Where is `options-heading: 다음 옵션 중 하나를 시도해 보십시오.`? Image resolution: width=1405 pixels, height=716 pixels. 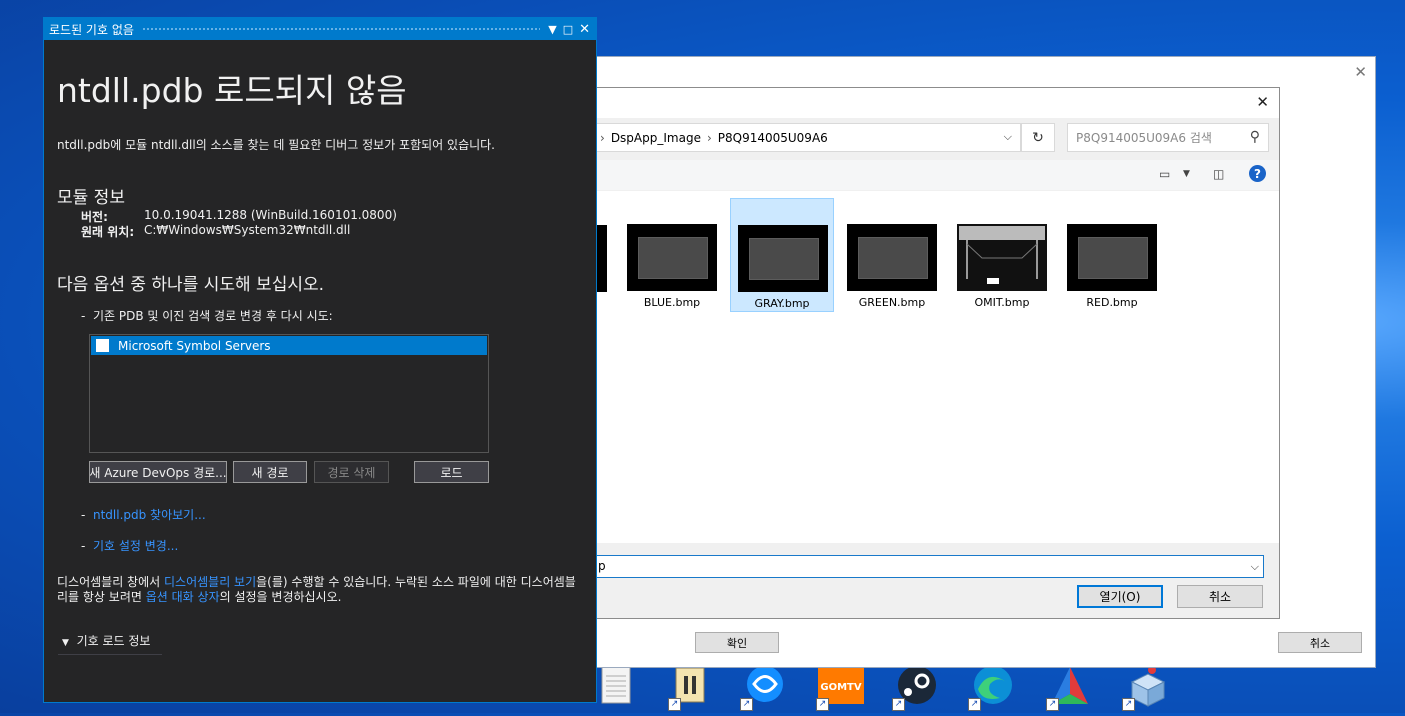
options-heading: 다음 옵션 중 하나를 시도해 보십시오. is located at coordinates (191, 285).